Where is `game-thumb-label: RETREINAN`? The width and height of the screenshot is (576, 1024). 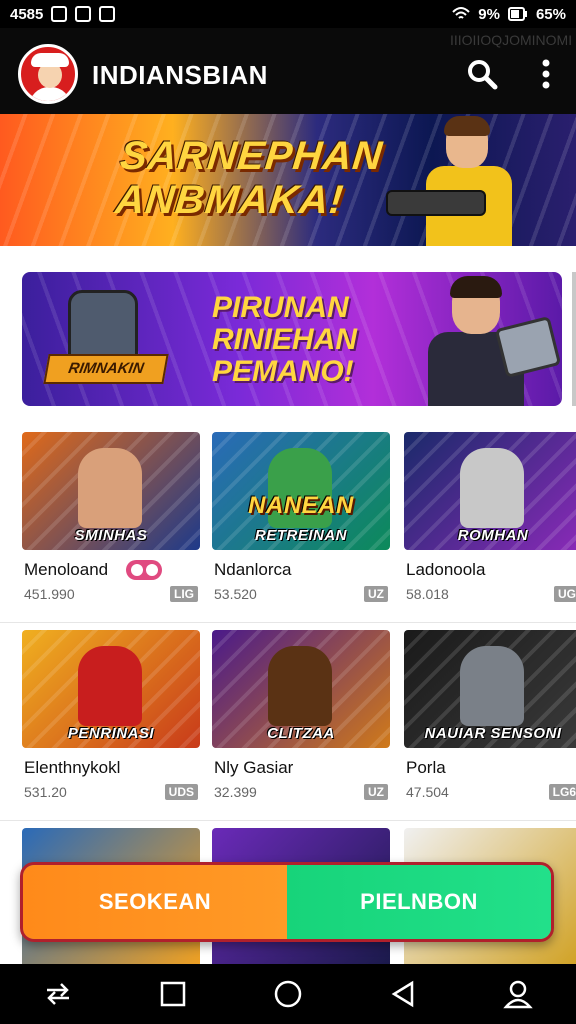 game-thumb-label: RETREINAN is located at coordinates (300, 535).